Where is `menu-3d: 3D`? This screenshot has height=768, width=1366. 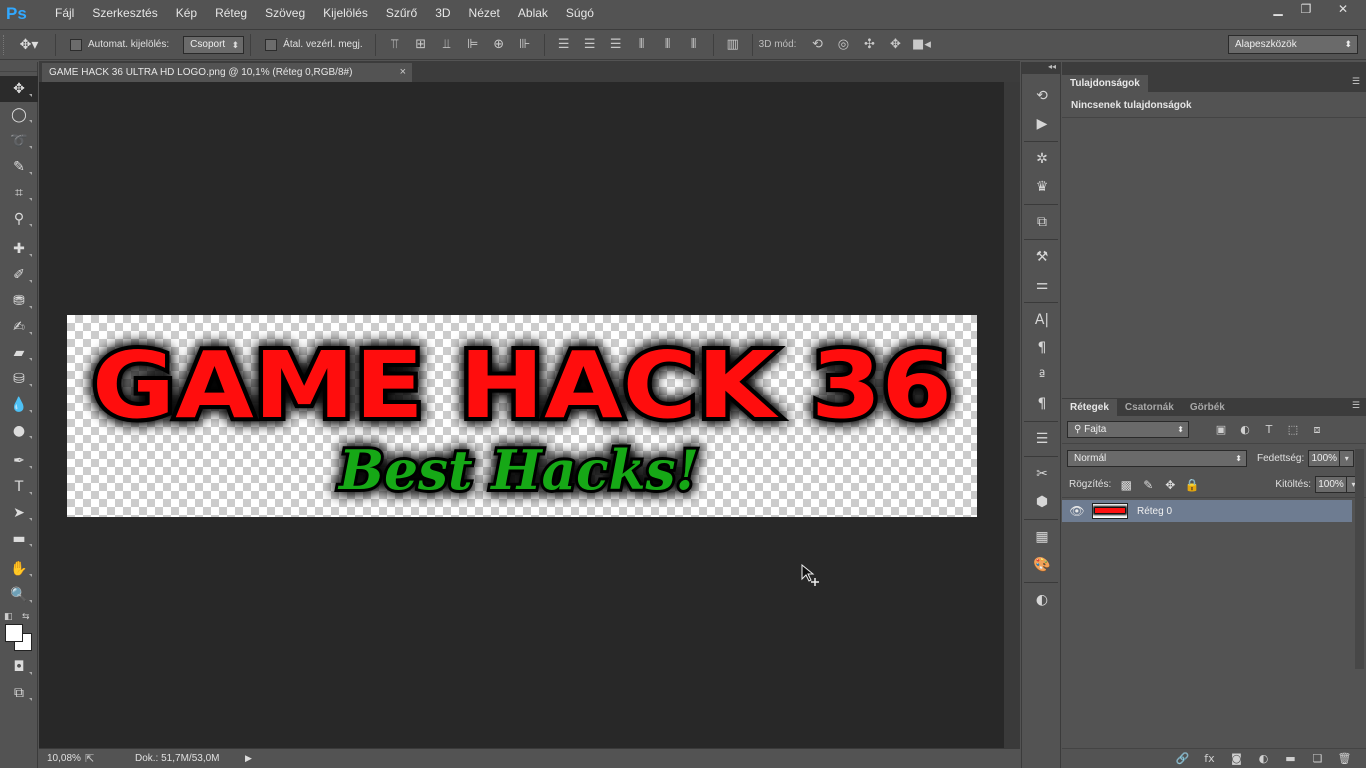 menu-3d: 3D is located at coordinates (442, 13).